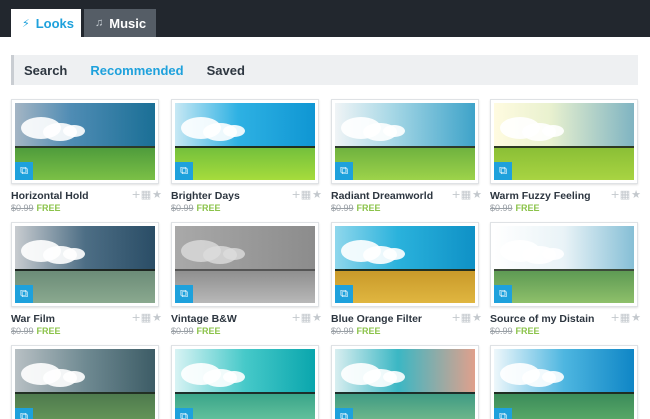  I want to click on look-title: Warm Fuzzy Feeling, so click(540, 196).